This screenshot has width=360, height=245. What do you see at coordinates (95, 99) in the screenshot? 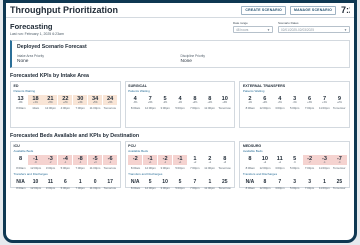
I see `metric-cell: 34 +5%` at bounding box center [95, 99].